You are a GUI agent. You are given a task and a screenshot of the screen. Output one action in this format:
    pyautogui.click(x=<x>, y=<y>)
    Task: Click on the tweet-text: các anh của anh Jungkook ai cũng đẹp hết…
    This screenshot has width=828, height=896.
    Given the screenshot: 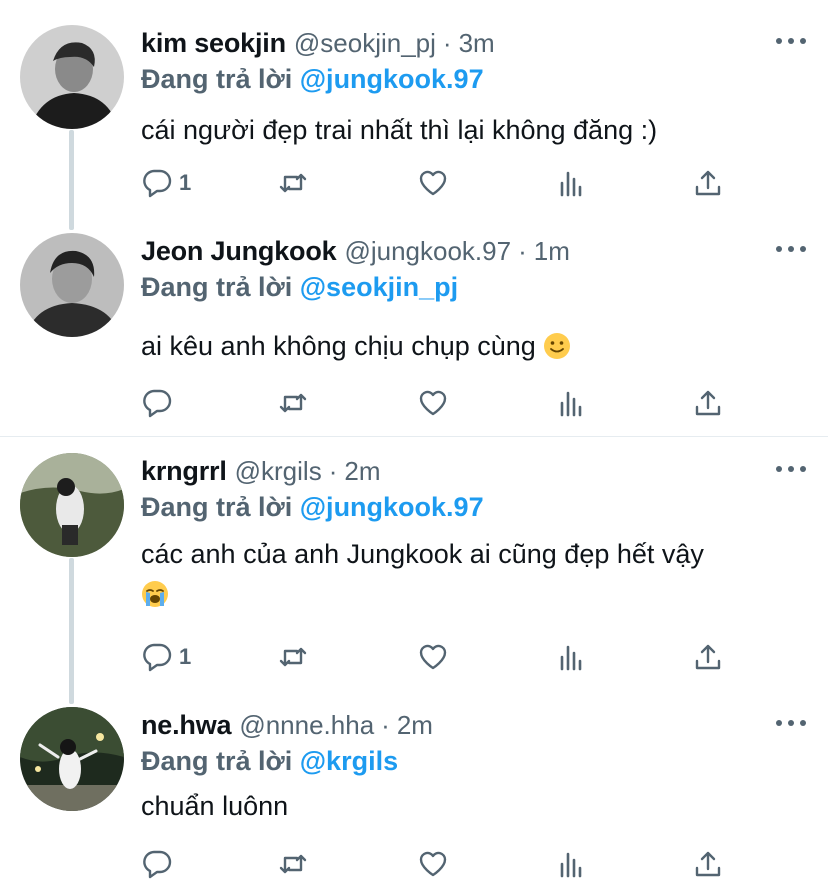 What is the action you would take?
    pyautogui.click(x=474, y=576)
    